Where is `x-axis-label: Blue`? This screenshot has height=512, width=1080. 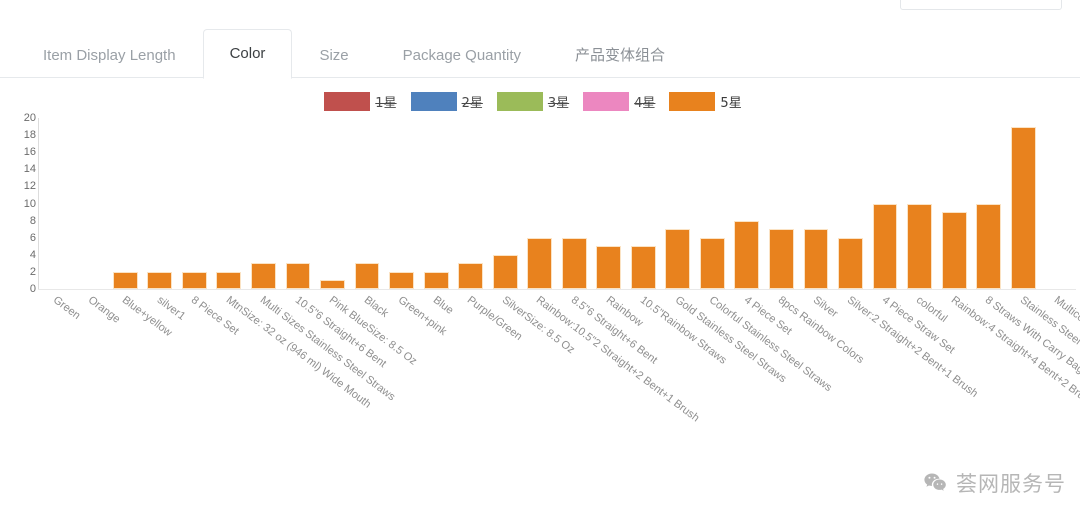
x-axis-label: Blue is located at coordinates (443, 305).